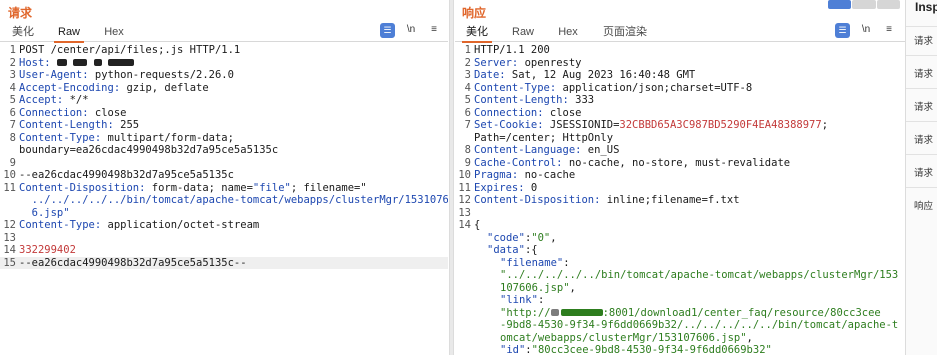 This screenshot has width=937, height=355. Describe the element at coordinates (9, 262) in the screenshot. I see `line-number: 15` at that location.